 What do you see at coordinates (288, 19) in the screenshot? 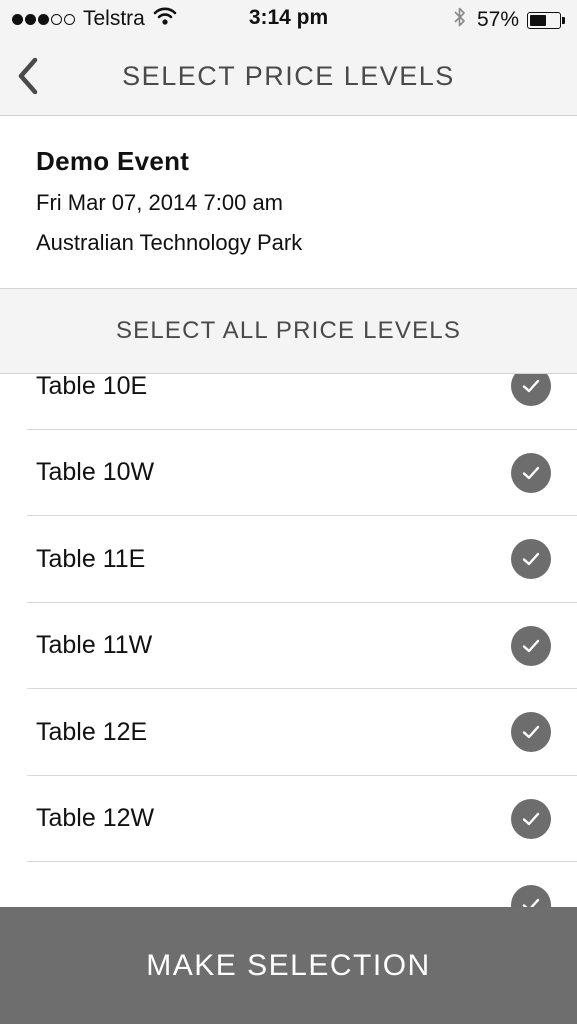
I see `status-bar: Telstra 3:14 pm 57%` at bounding box center [288, 19].